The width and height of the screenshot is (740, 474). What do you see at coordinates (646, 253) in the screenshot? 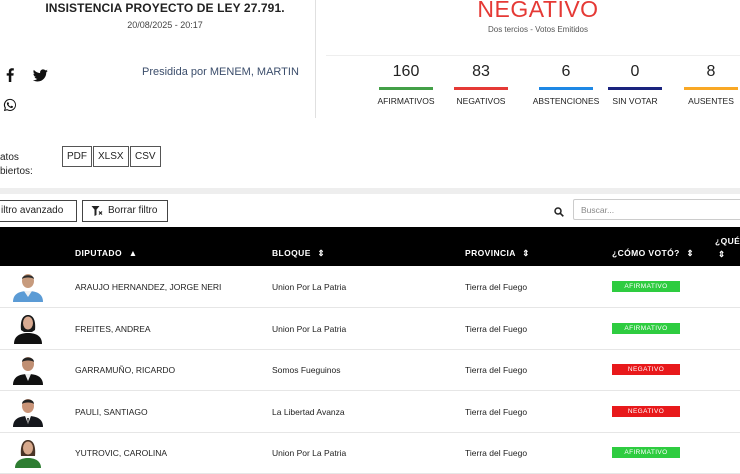
I see `column-como-voto-label: ¿CÓMO VOTÓ?` at bounding box center [646, 253].